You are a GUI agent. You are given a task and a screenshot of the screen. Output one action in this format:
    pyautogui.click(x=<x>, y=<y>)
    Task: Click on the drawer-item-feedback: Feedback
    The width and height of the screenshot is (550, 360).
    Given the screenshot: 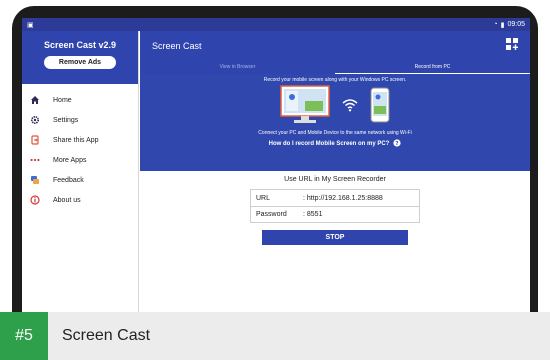 What is the action you would take?
    pyautogui.click(x=80, y=180)
    